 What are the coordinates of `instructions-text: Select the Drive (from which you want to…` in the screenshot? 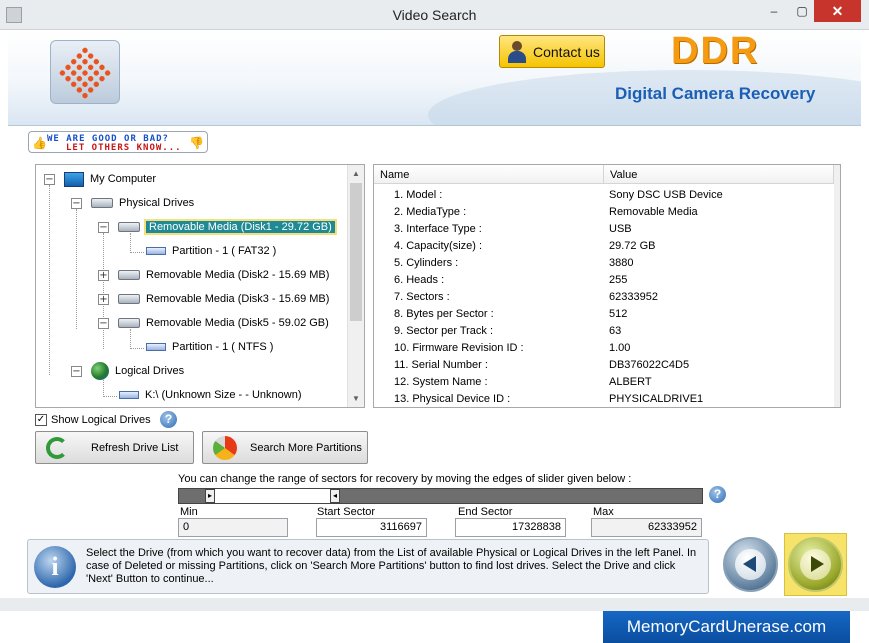 It's located at (391, 566).